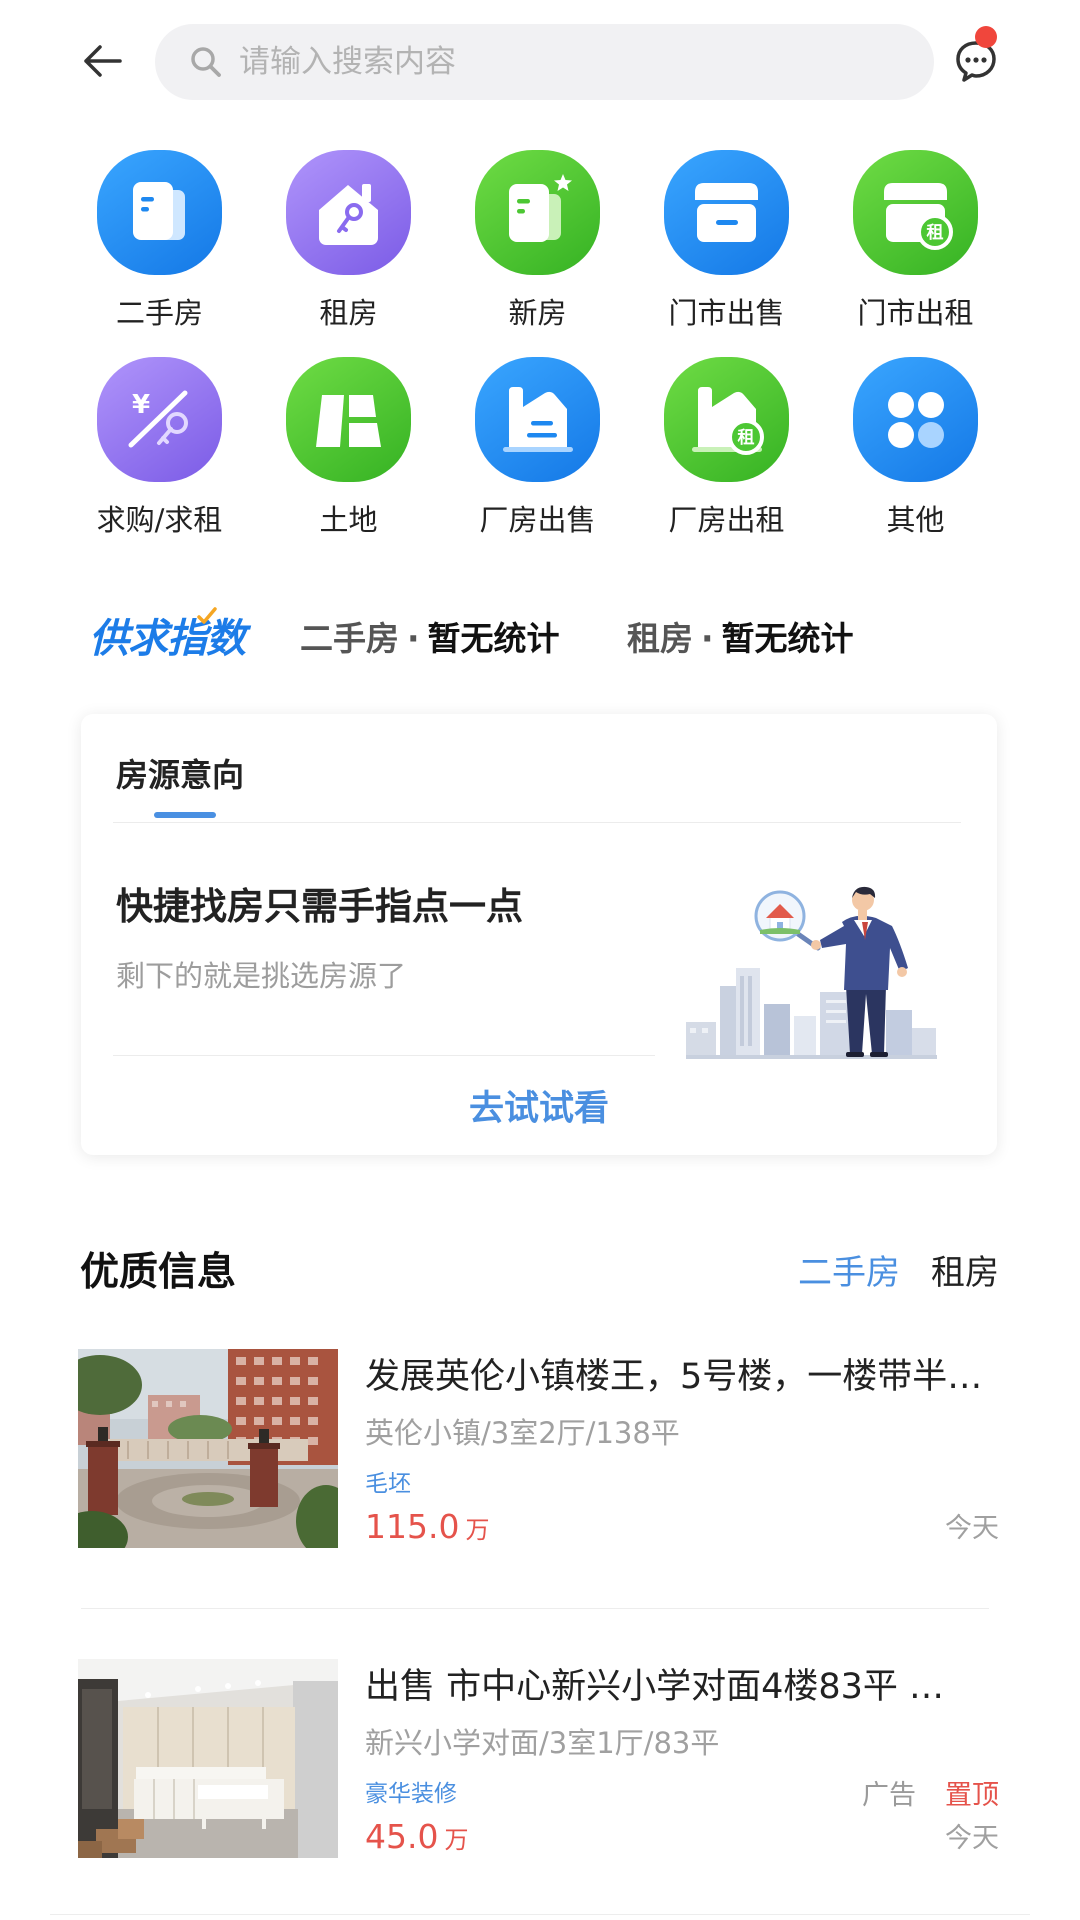 The image size is (1080, 1920). I want to click on category-label: 厂房出租, so click(726, 520).